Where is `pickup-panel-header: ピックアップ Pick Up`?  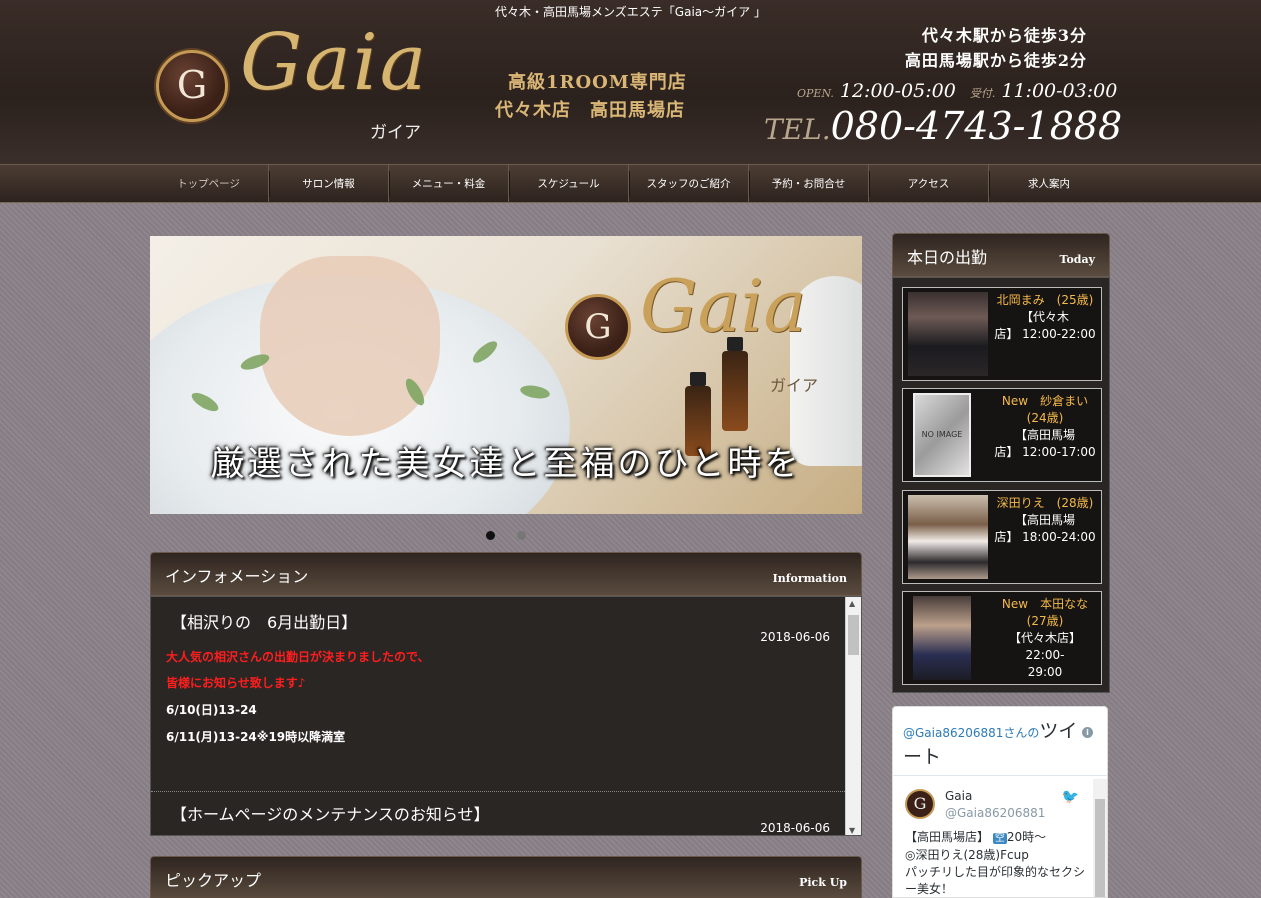
pickup-panel-header: ピックアップ Pick Up is located at coordinates (506, 877).